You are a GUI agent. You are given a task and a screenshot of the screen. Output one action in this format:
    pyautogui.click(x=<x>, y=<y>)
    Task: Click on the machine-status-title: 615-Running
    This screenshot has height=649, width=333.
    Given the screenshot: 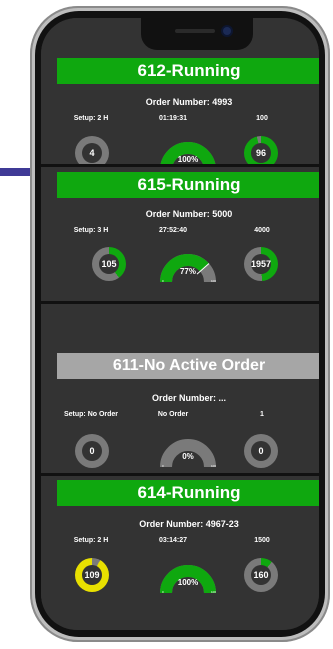 What is the action you would take?
    pyautogui.click(x=188, y=185)
    